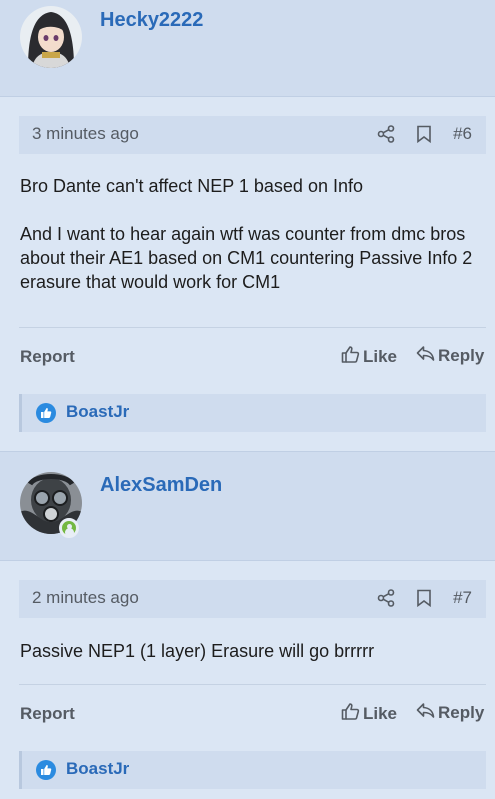 The image size is (495, 799). I want to click on user-avatar, so click(51, 37).